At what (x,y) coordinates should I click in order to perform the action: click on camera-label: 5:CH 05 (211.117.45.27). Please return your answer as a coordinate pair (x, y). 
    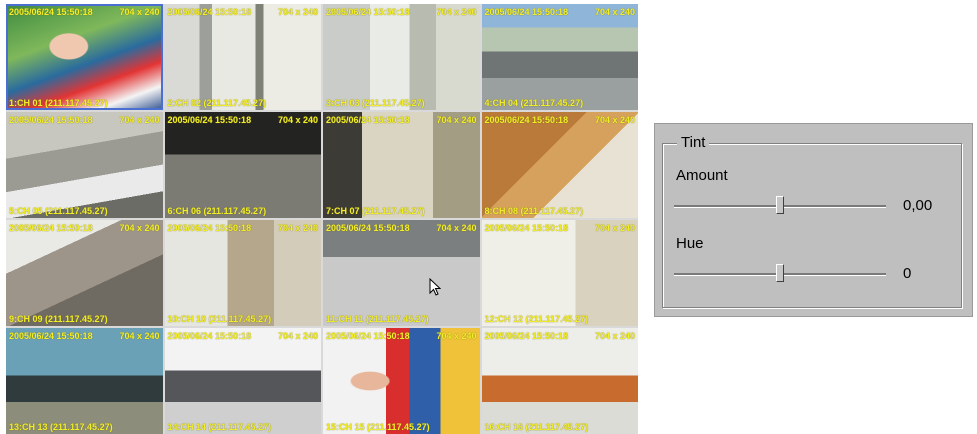
    Looking at the image, I should click on (58, 211).